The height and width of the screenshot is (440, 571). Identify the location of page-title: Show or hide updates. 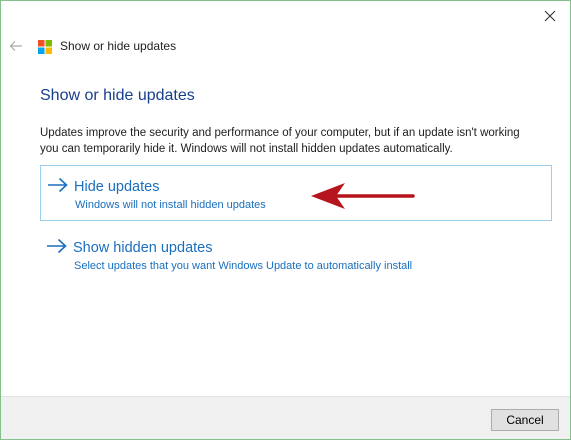
(117, 95).